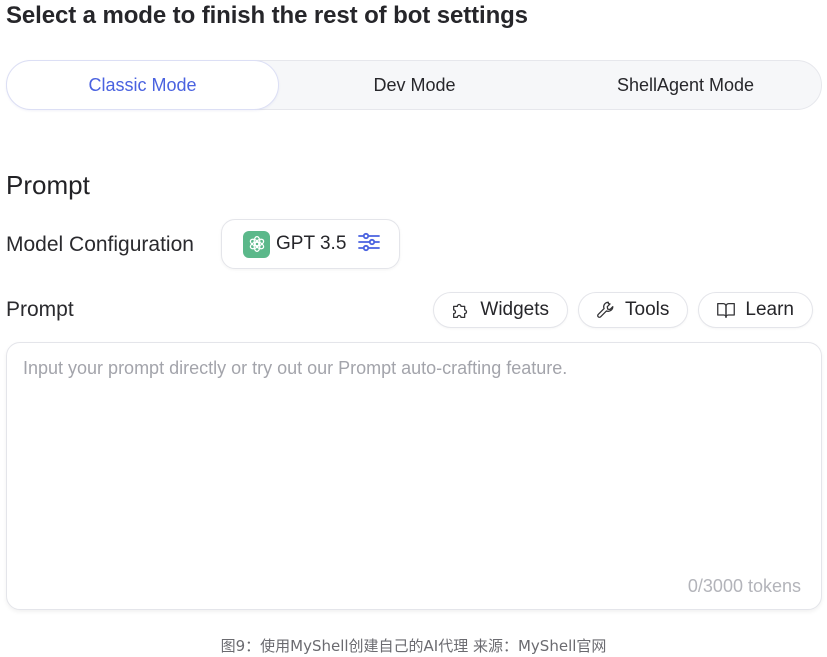  What do you see at coordinates (744, 586) in the screenshot?
I see `token-counter: 0/3000 tokens` at bounding box center [744, 586].